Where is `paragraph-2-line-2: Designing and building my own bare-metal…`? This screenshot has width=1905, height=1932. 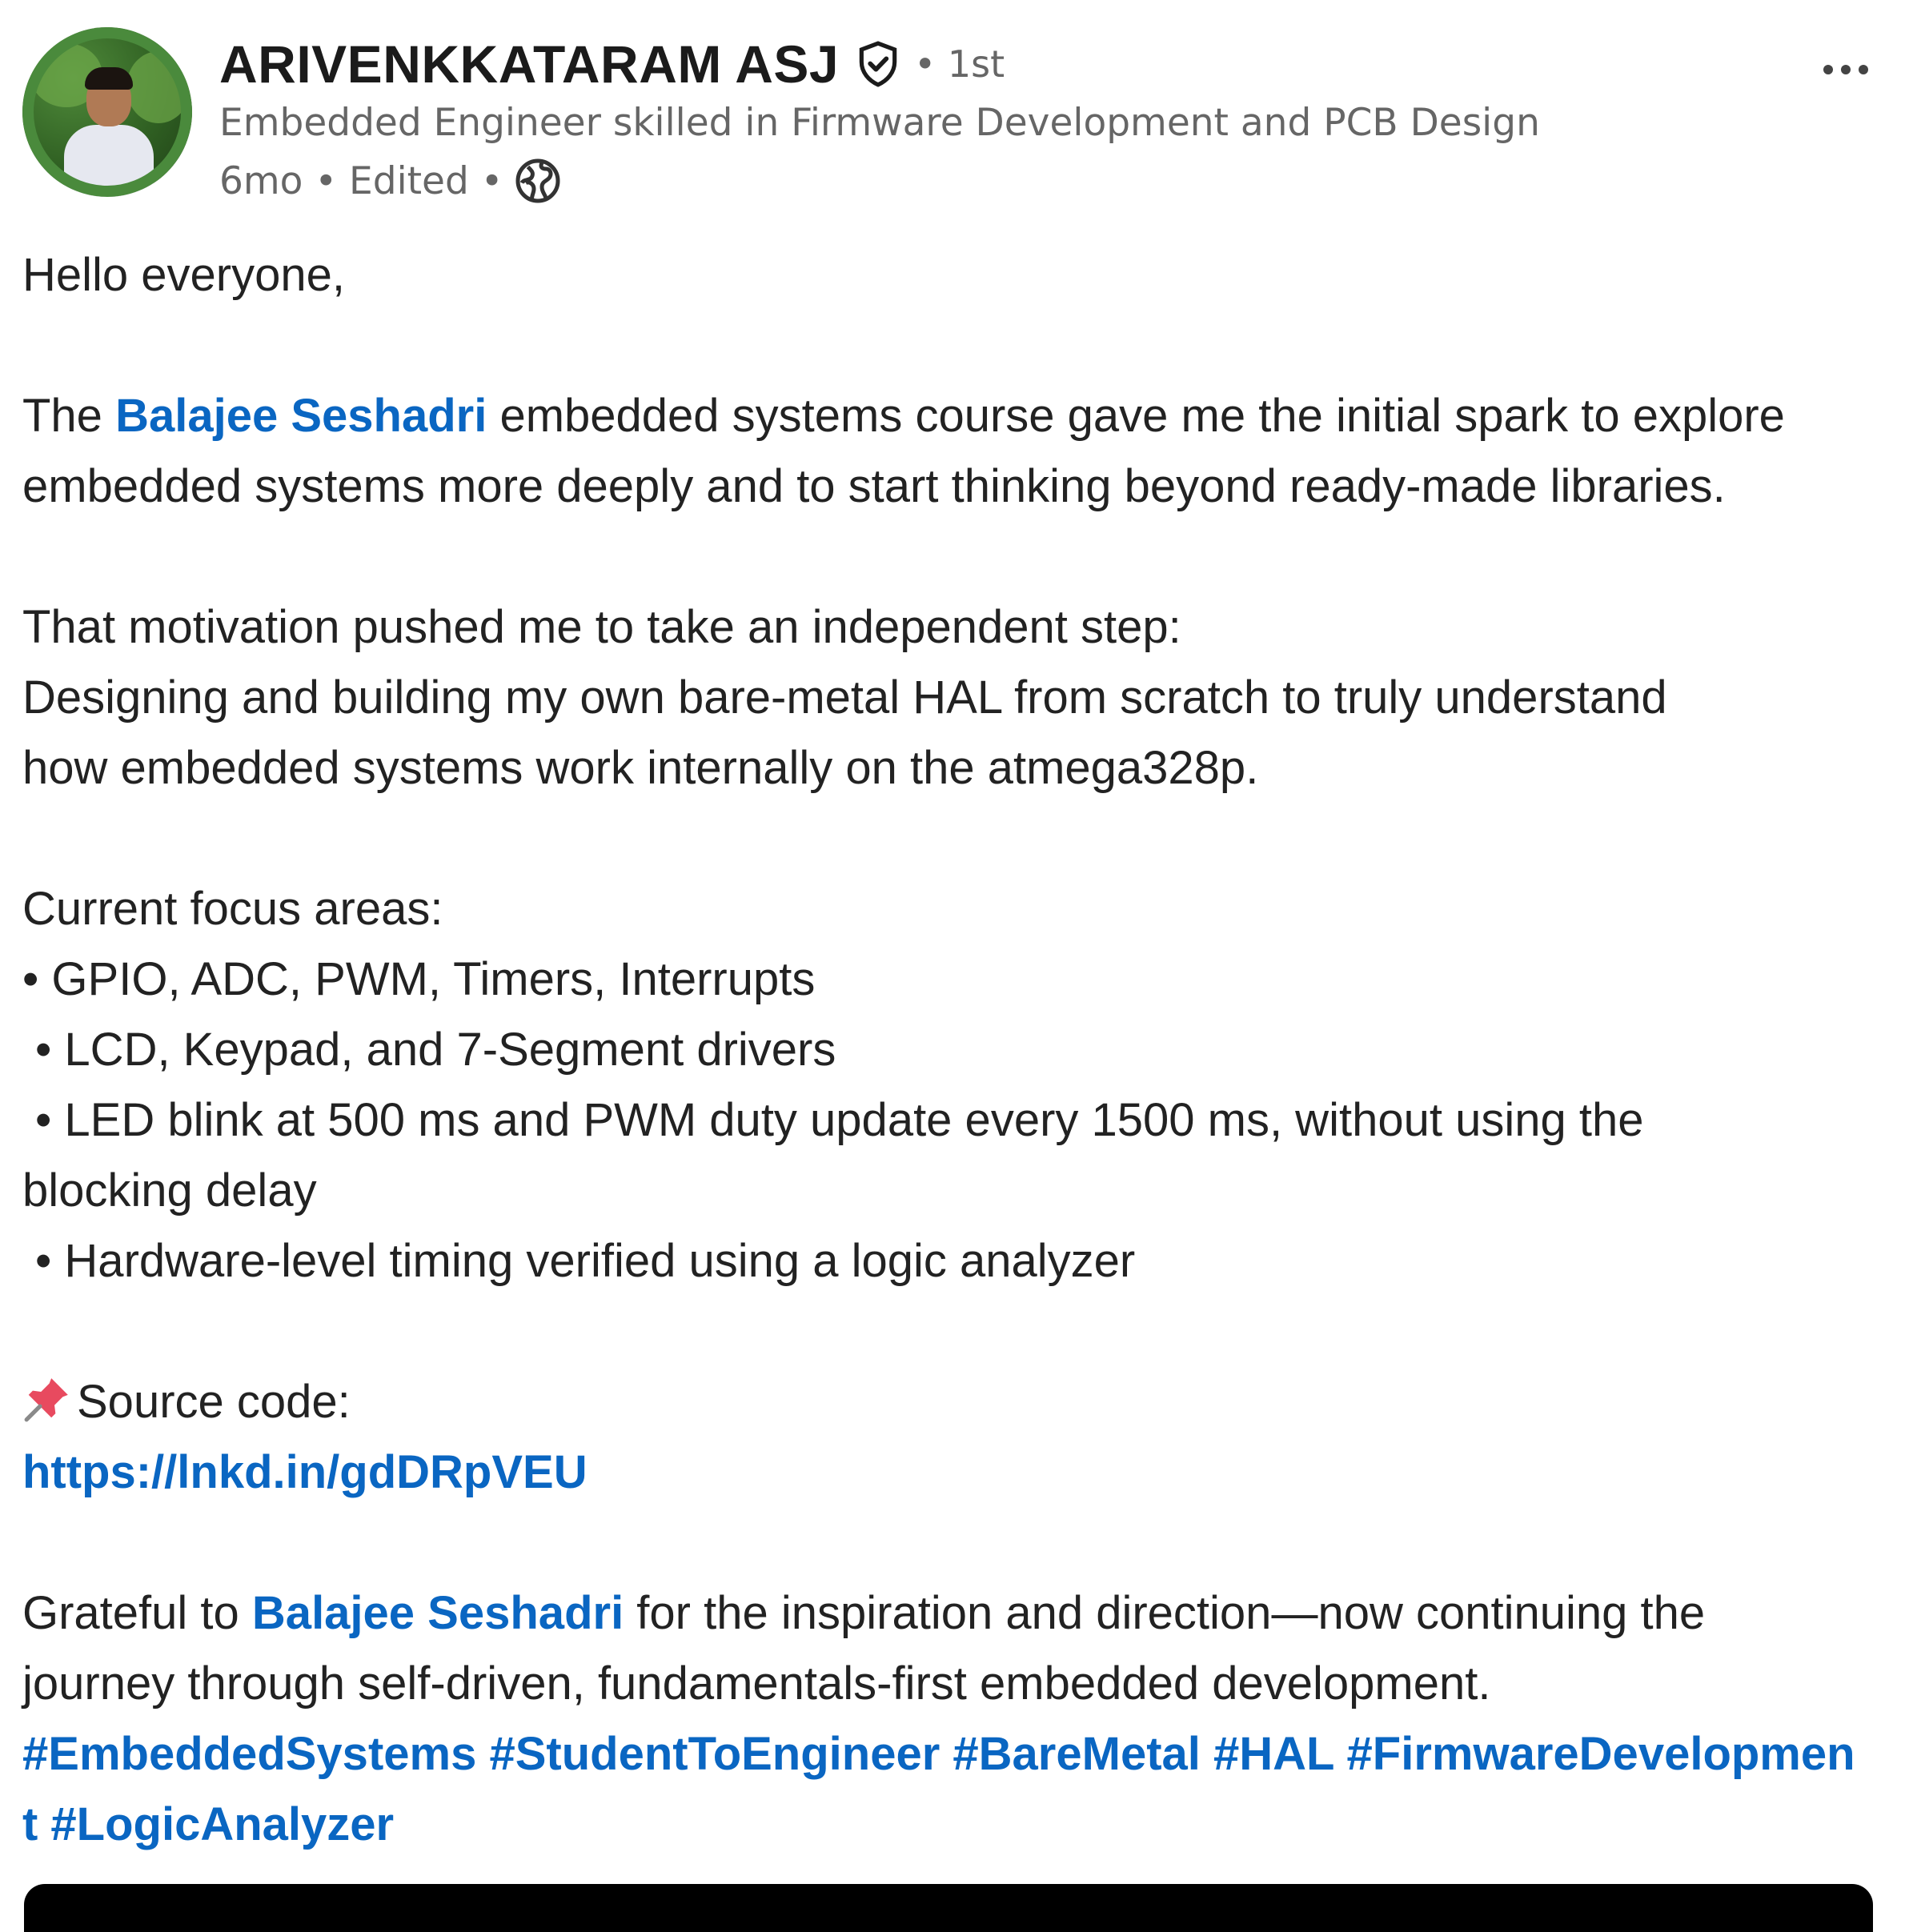
paragraph-2-line-2: Designing and building my own bare-metal… is located at coordinates (844, 697).